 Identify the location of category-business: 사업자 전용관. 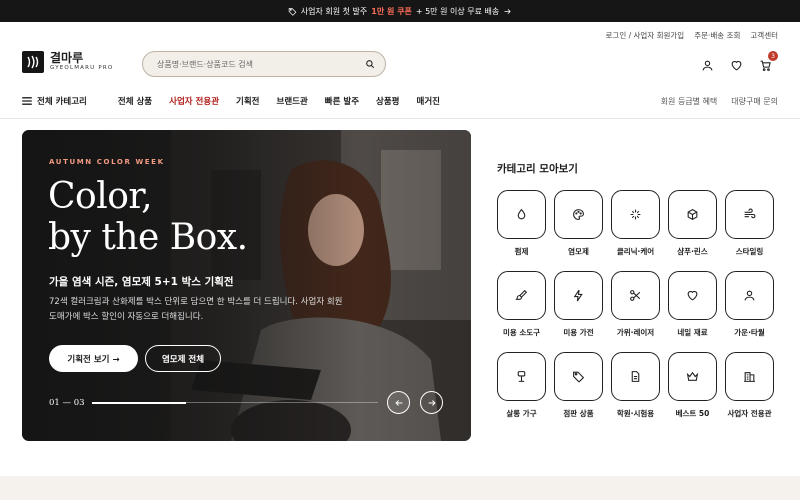
(749, 385).